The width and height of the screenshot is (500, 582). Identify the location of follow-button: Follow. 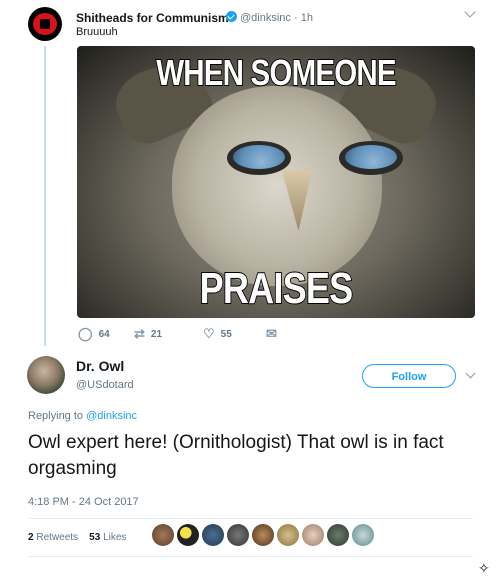
(409, 376).